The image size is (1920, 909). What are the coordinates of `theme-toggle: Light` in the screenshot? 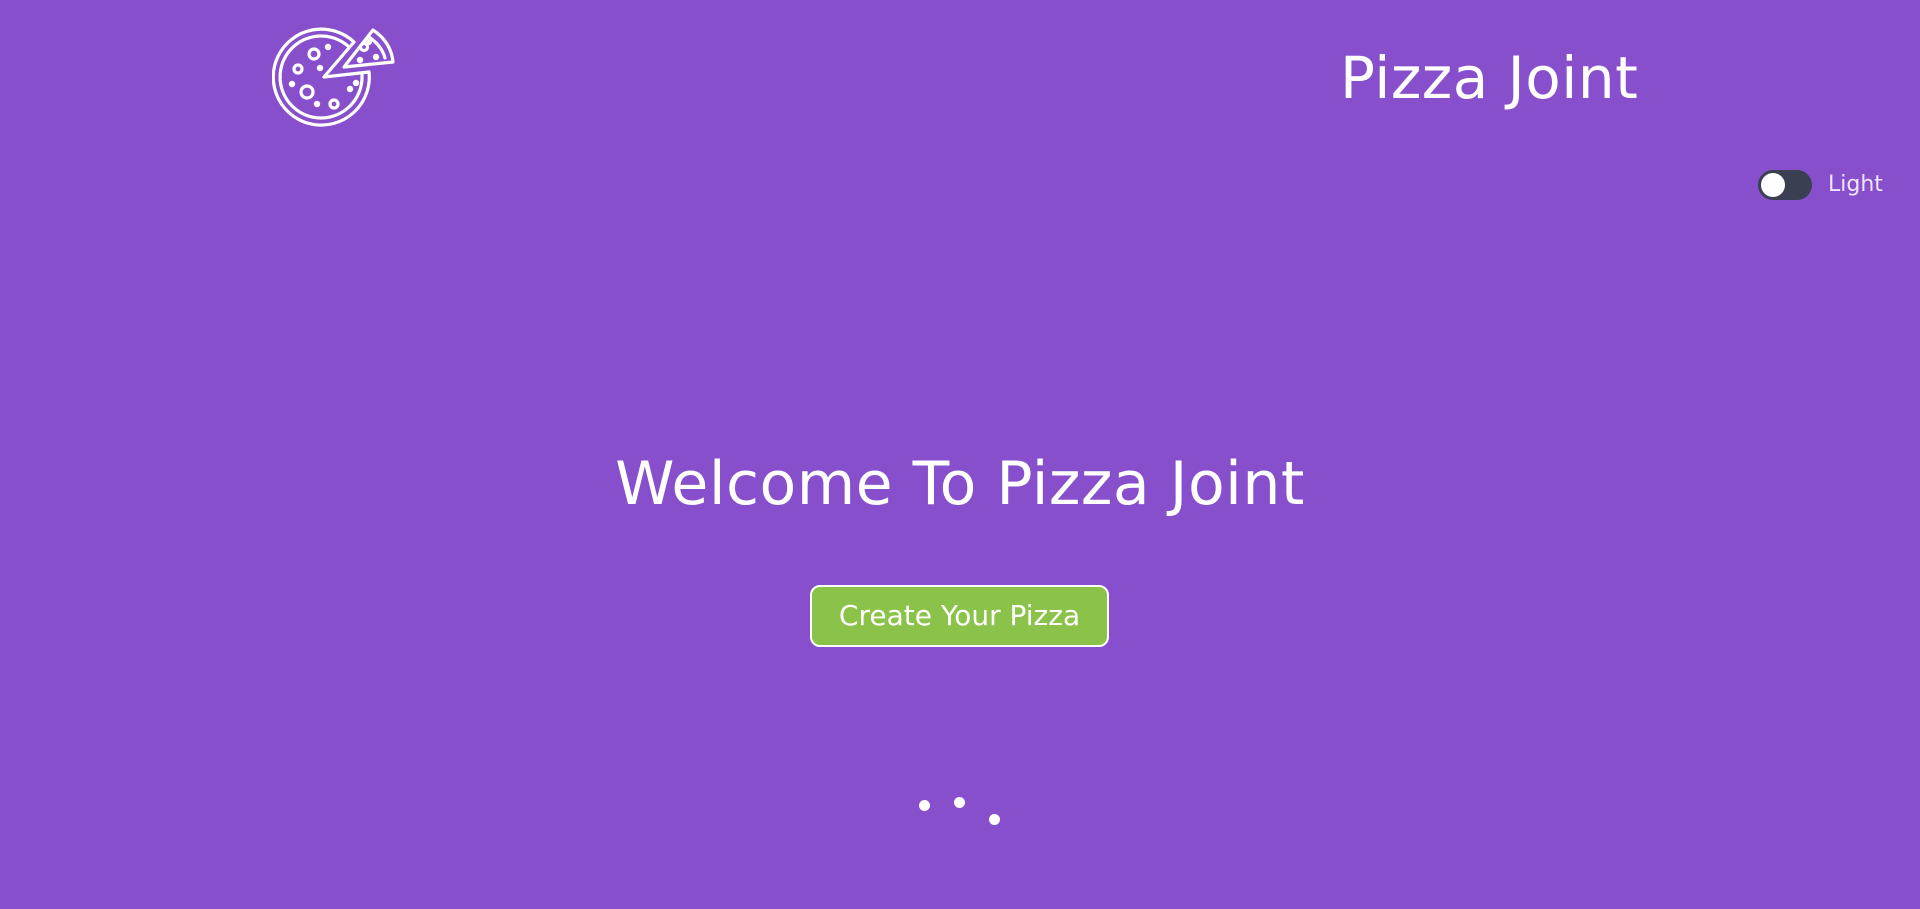 It's located at (1820, 185).